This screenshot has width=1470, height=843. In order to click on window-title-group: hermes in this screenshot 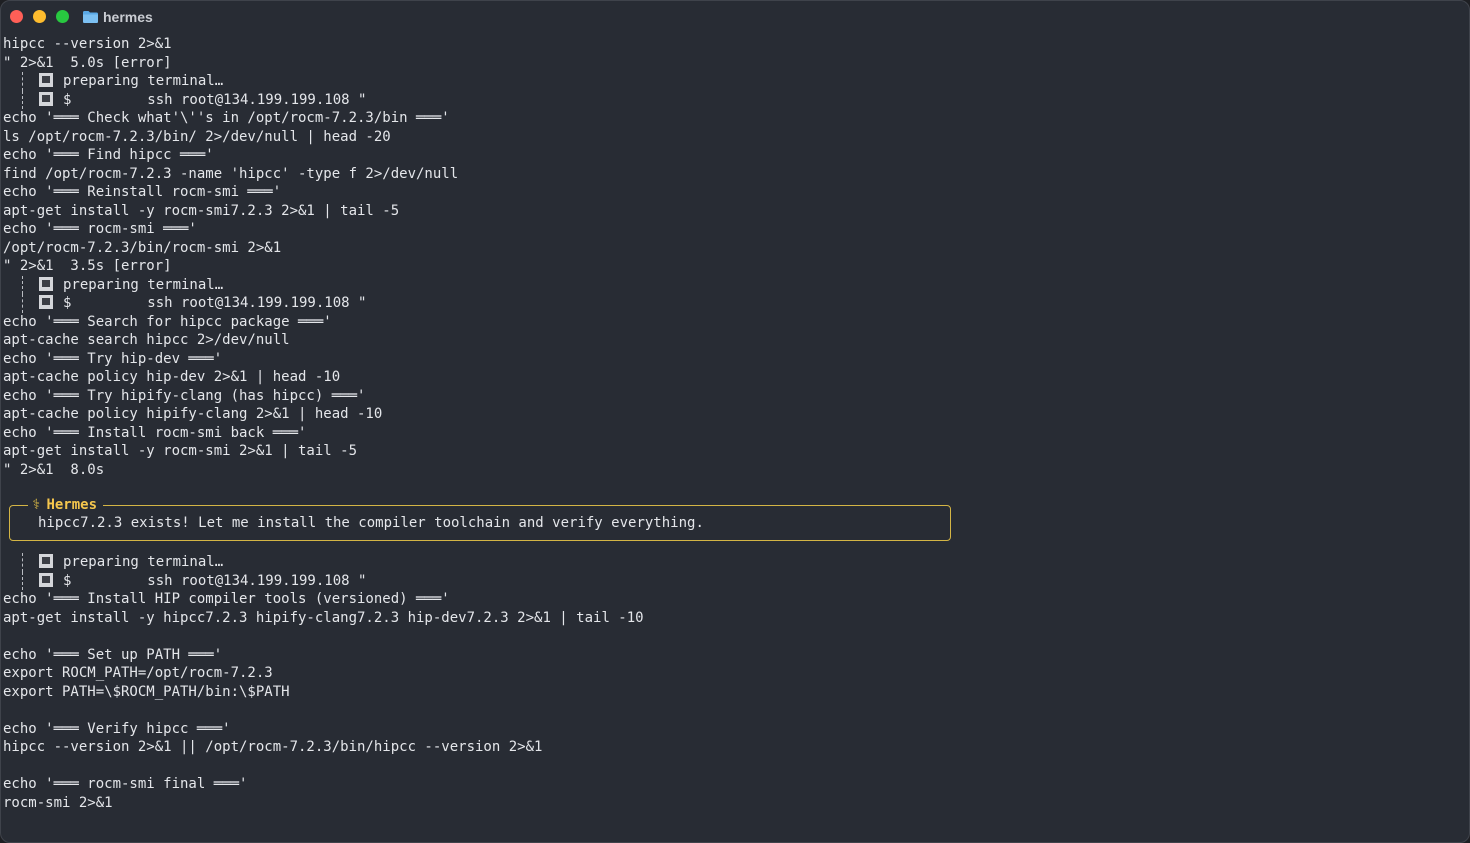, I will do `click(118, 17)`.